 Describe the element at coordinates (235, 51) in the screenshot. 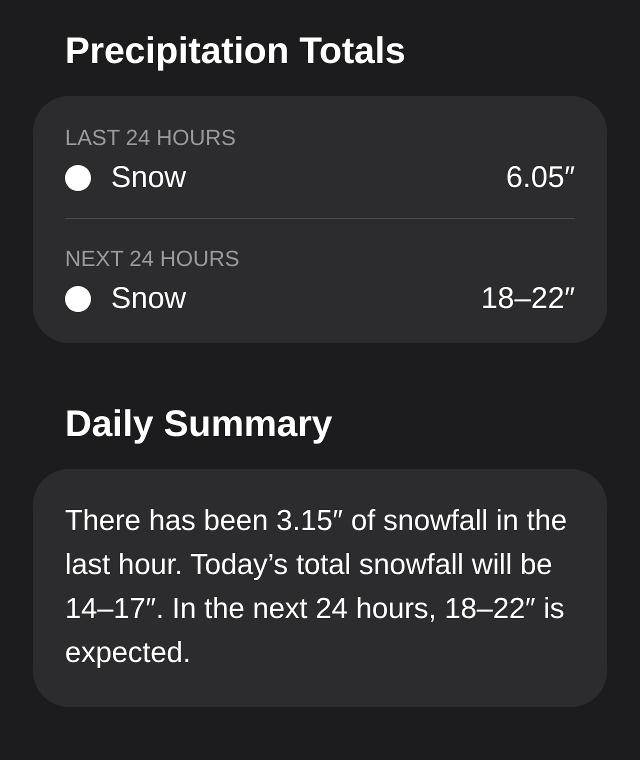

I see `section-title: Precipitation Totals` at that location.